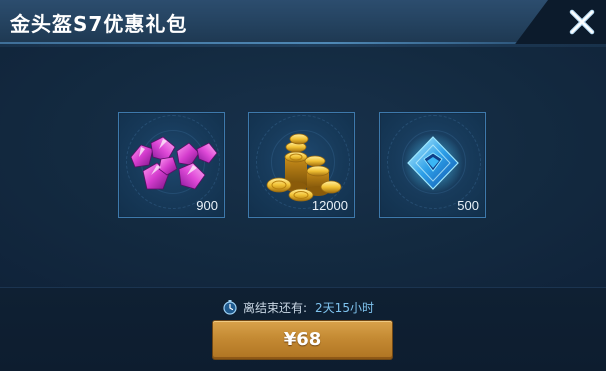 This screenshot has width=606, height=371. I want to click on reward-item-gold-coins: 12000, so click(301, 165).